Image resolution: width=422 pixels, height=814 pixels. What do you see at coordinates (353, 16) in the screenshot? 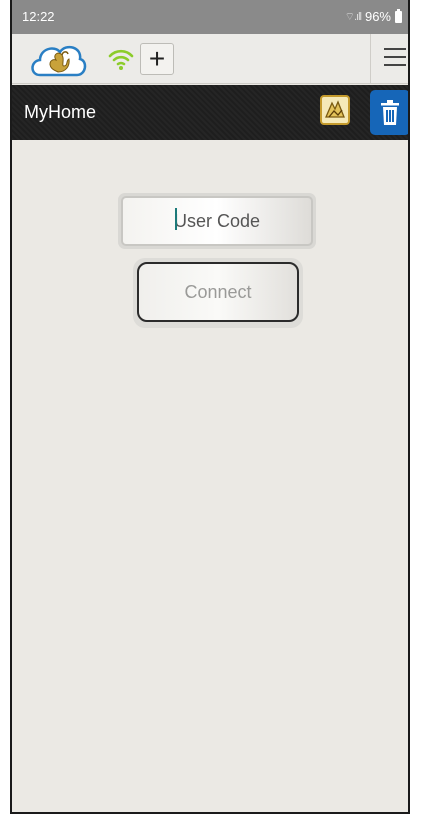
I see `signal-icon: ⌔.ıll` at bounding box center [353, 16].